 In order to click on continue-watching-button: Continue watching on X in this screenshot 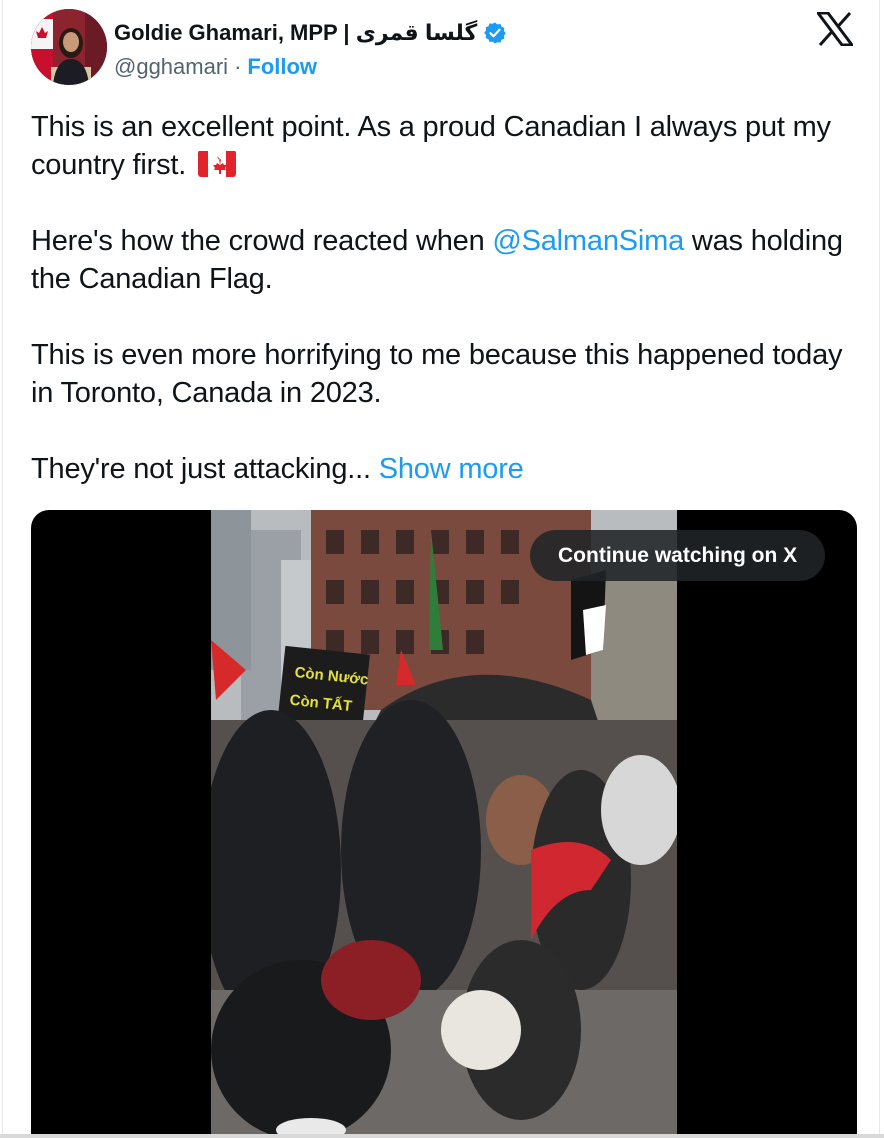, I will do `click(678, 555)`.